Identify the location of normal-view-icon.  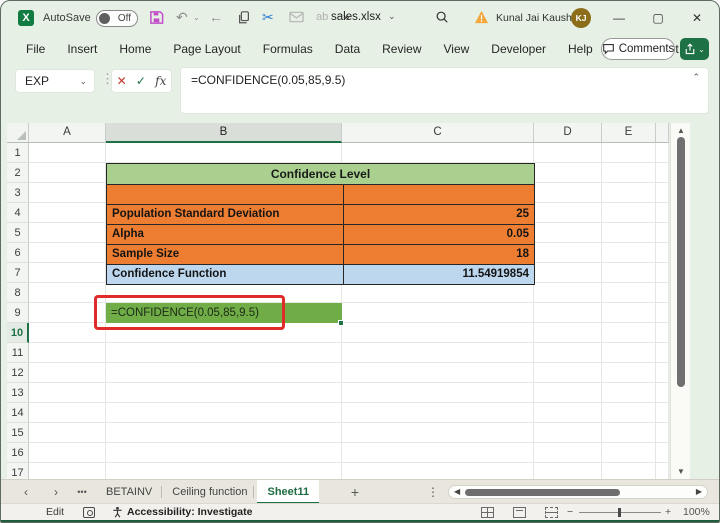
(487, 512).